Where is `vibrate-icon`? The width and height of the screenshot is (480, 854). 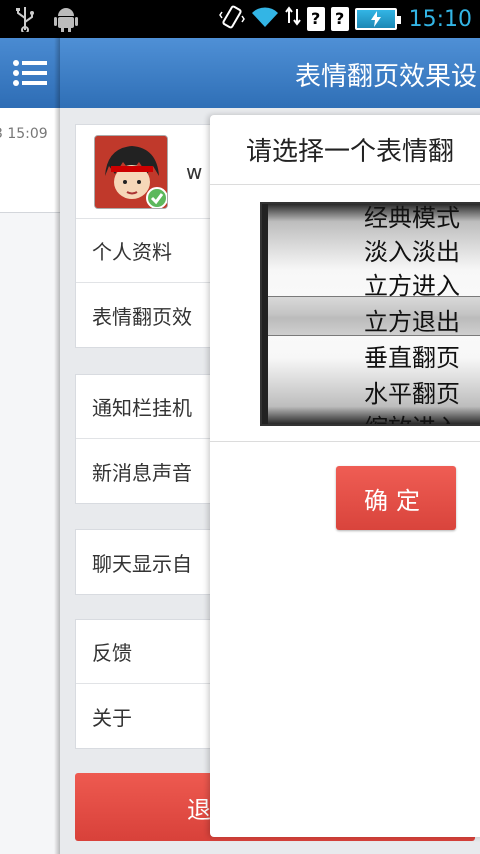 vibrate-icon is located at coordinates (231, 19).